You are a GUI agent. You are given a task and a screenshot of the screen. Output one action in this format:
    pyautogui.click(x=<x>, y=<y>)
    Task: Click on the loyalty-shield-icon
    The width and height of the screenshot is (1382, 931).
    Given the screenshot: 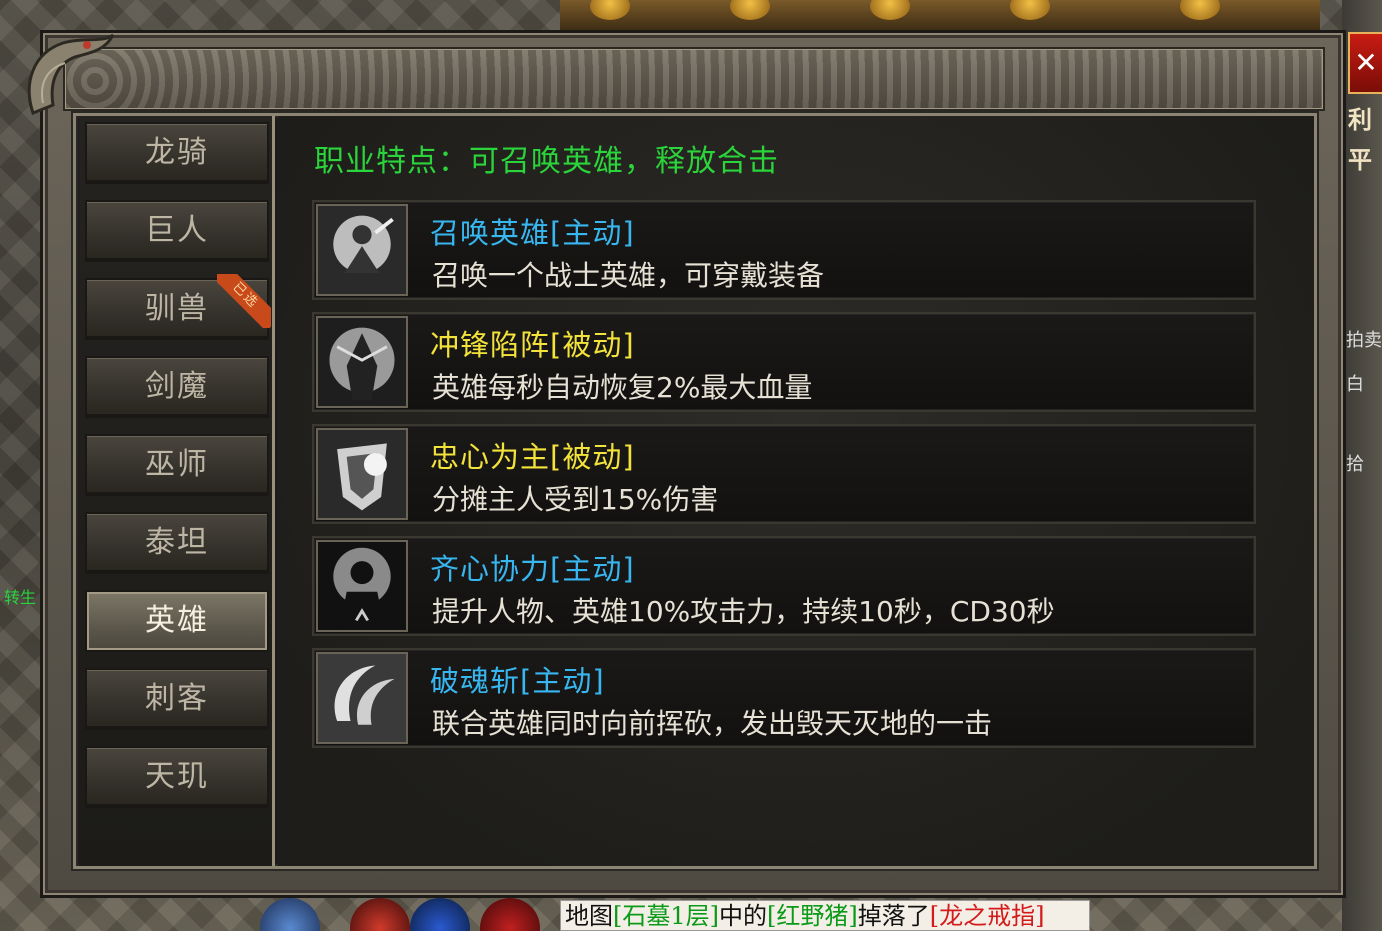 What is the action you would take?
    pyautogui.click(x=362, y=474)
    